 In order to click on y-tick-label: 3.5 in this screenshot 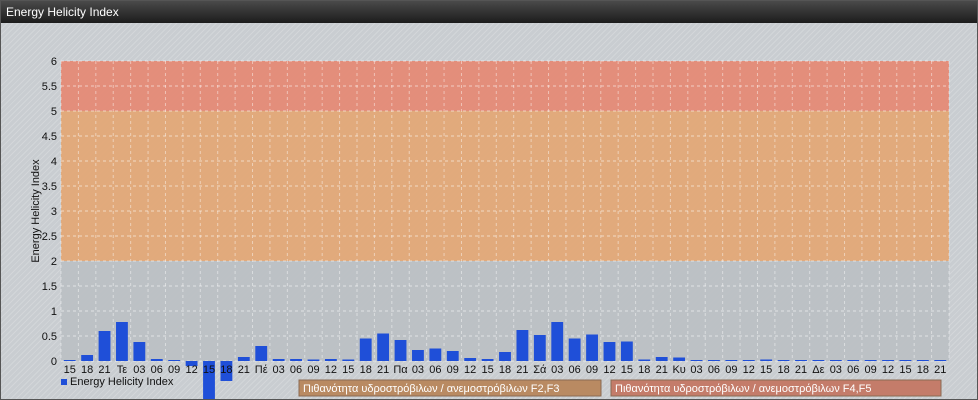, I will do `click(49, 187)`.